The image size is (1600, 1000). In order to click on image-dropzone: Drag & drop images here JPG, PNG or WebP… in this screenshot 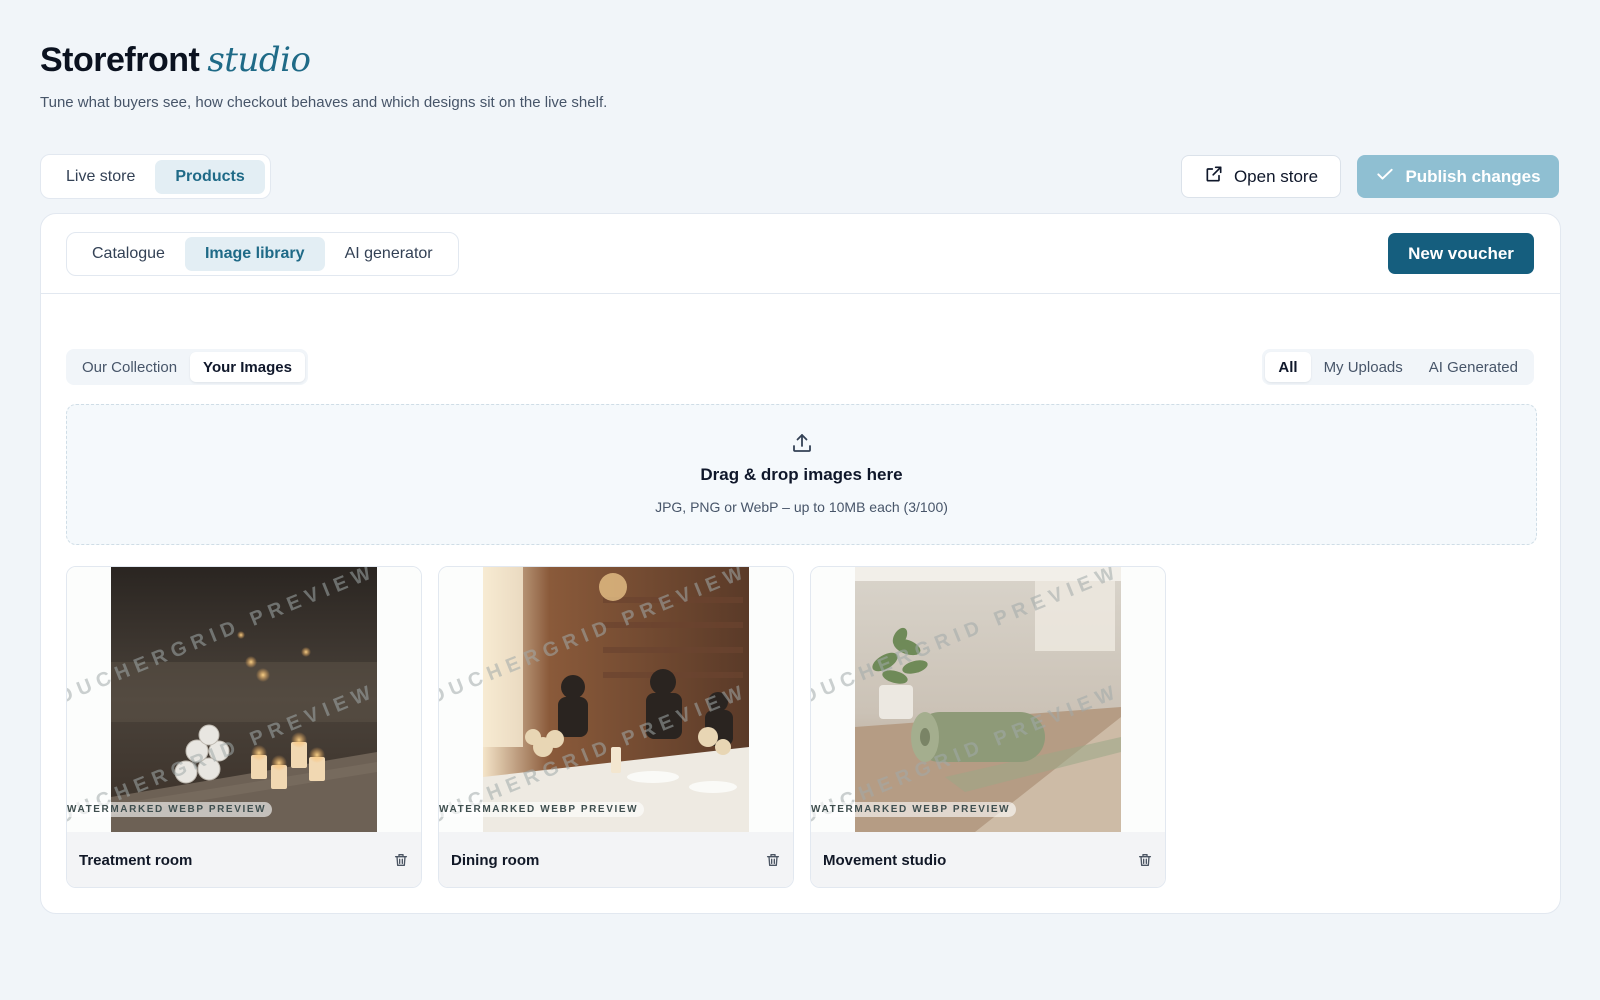, I will do `click(801, 474)`.